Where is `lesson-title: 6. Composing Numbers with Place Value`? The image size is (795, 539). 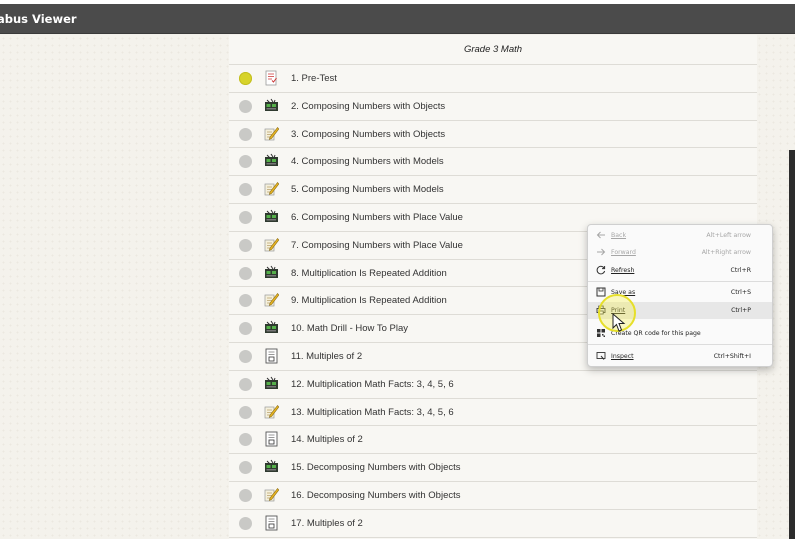 lesson-title: 6. Composing Numbers with Place Value is located at coordinates (377, 217).